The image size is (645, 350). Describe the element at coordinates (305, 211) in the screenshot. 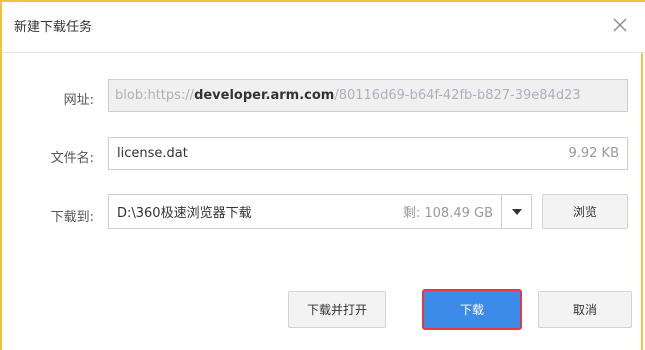

I see `saveto-path-select: D:\360极速浏览器下载 剩: 108.49 GB` at that location.